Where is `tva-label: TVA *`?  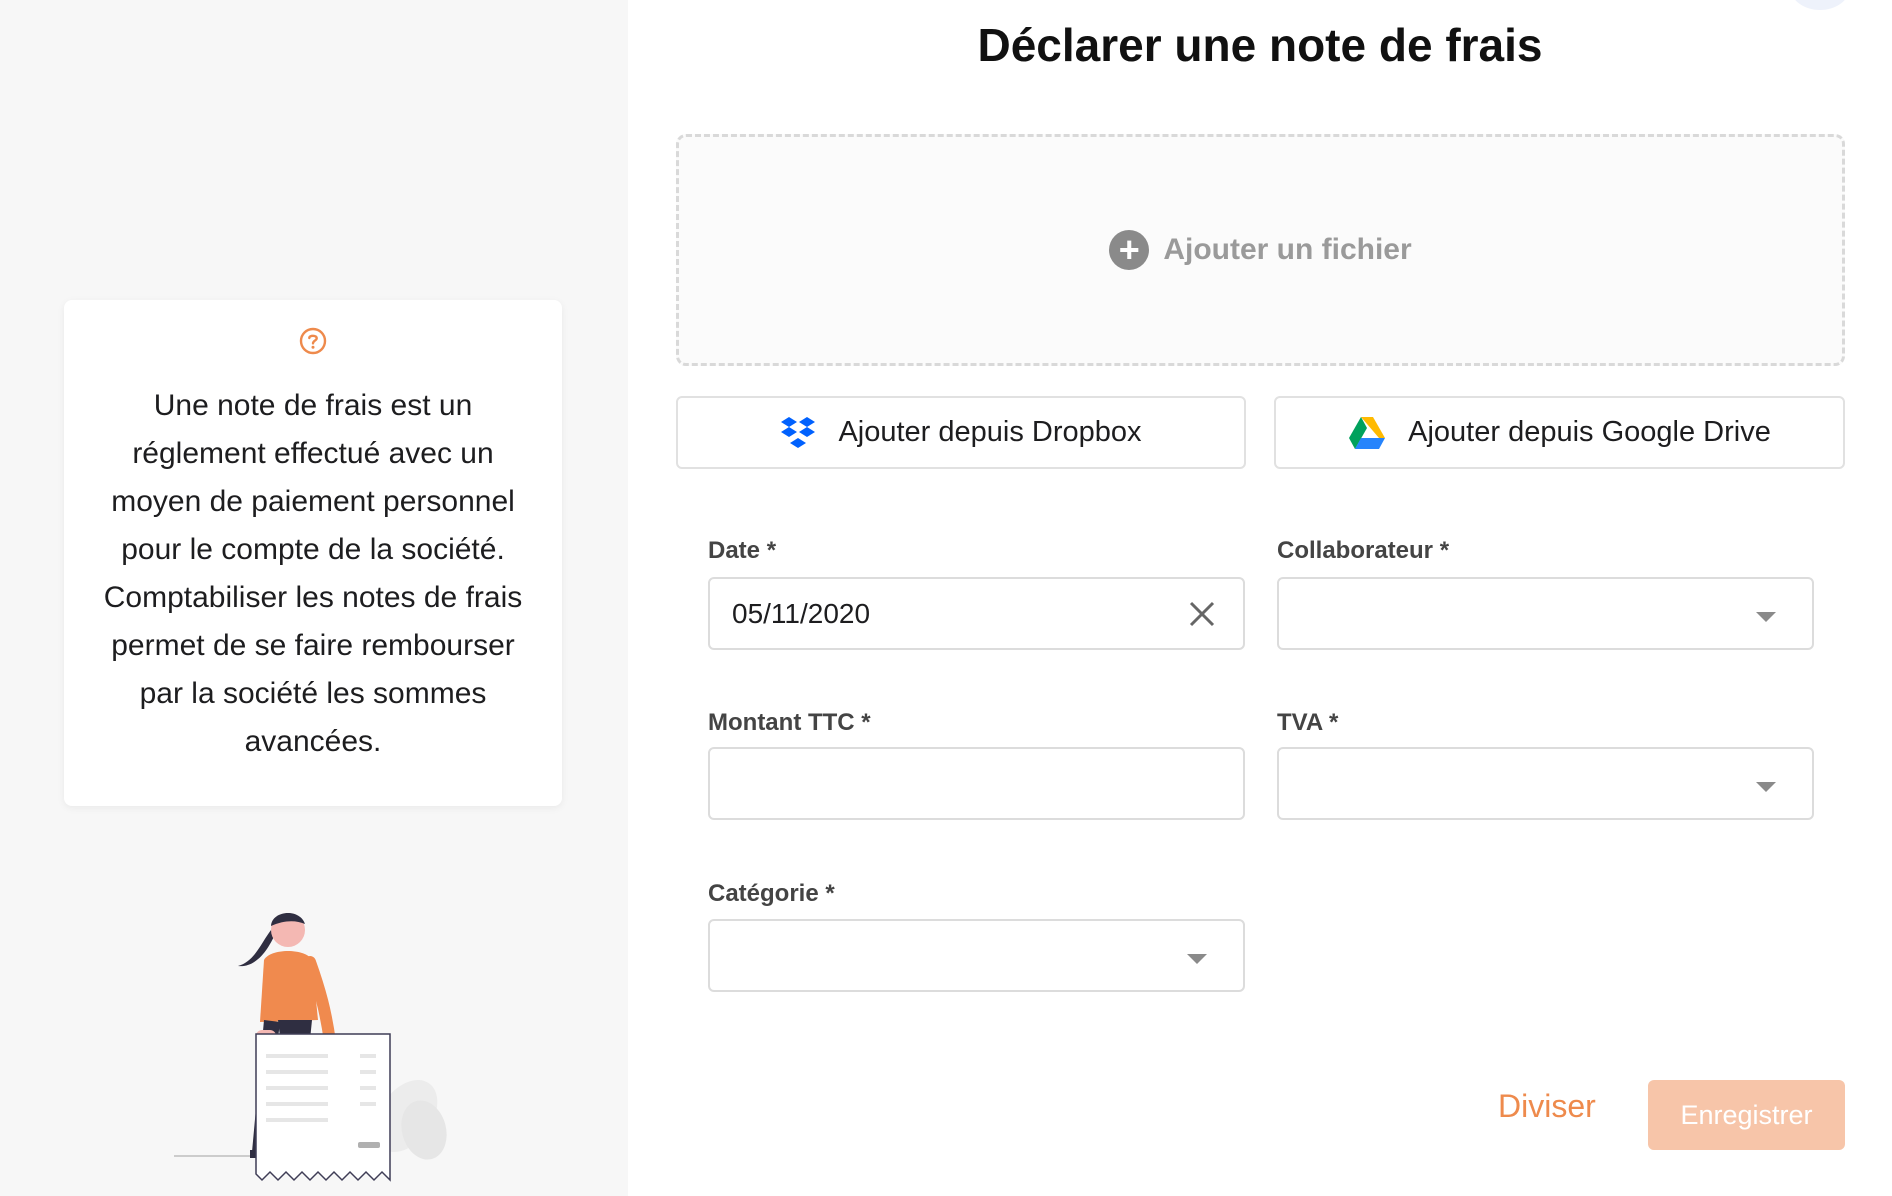 tva-label: TVA * is located at coordinates (1308, 722).